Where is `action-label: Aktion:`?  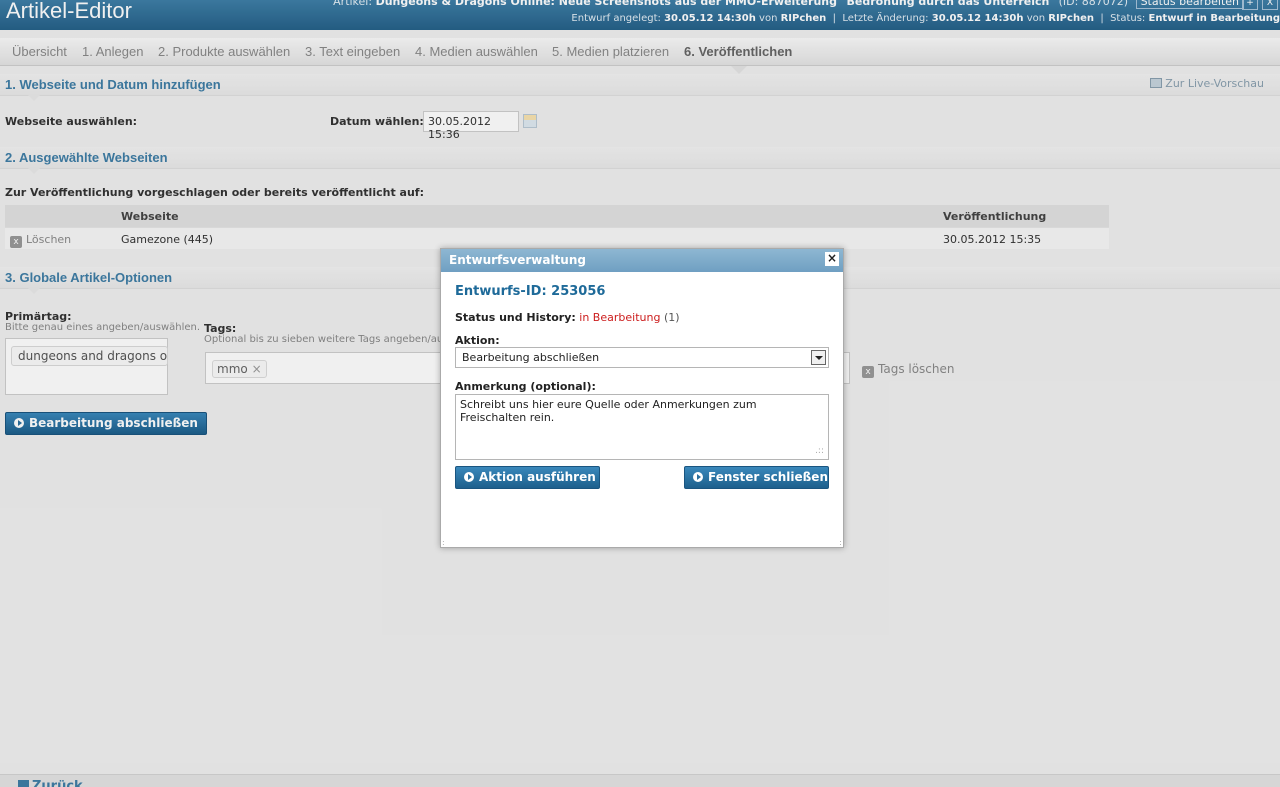
action-label: Aktion: is located at coordinates (477, 340).